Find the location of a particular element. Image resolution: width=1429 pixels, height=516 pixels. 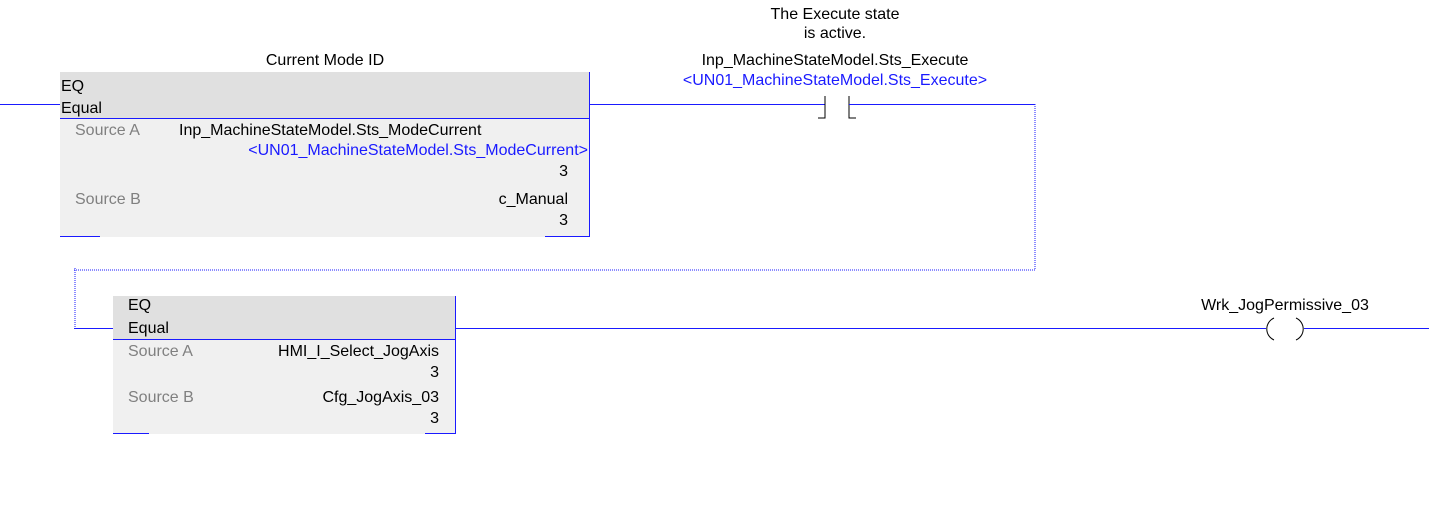

coil-tag: Wrk_JogPermissive_03 is located at coordinates (1285, 305).